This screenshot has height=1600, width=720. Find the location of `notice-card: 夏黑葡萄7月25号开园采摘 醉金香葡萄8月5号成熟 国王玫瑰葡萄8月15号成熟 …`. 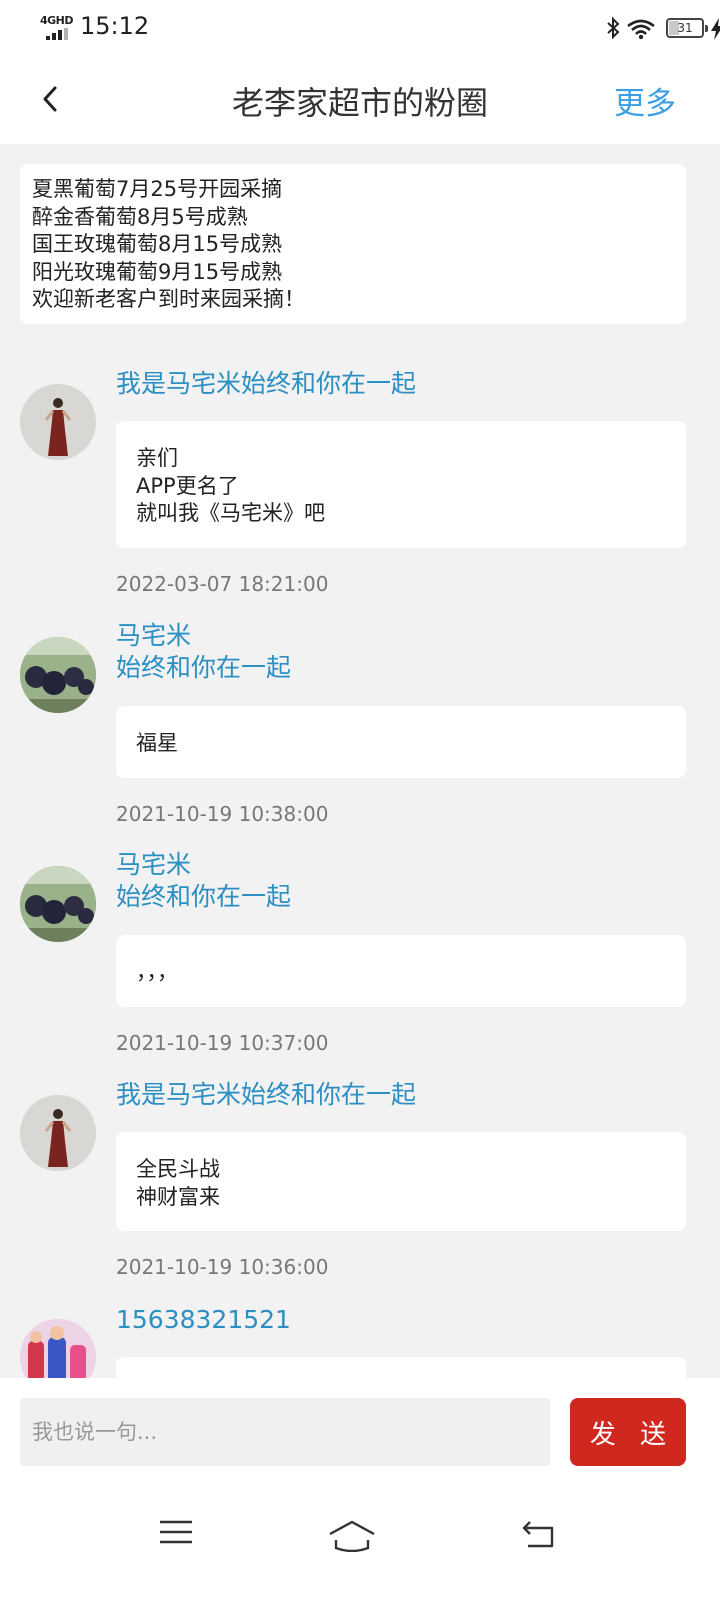

notice-card: 夏黑葡萄7月25号开园采摘 醉金香葡萄8月5号成熟 国王玫瑰葡萄8月15号成熟 … is located at coordinates (353, 244).